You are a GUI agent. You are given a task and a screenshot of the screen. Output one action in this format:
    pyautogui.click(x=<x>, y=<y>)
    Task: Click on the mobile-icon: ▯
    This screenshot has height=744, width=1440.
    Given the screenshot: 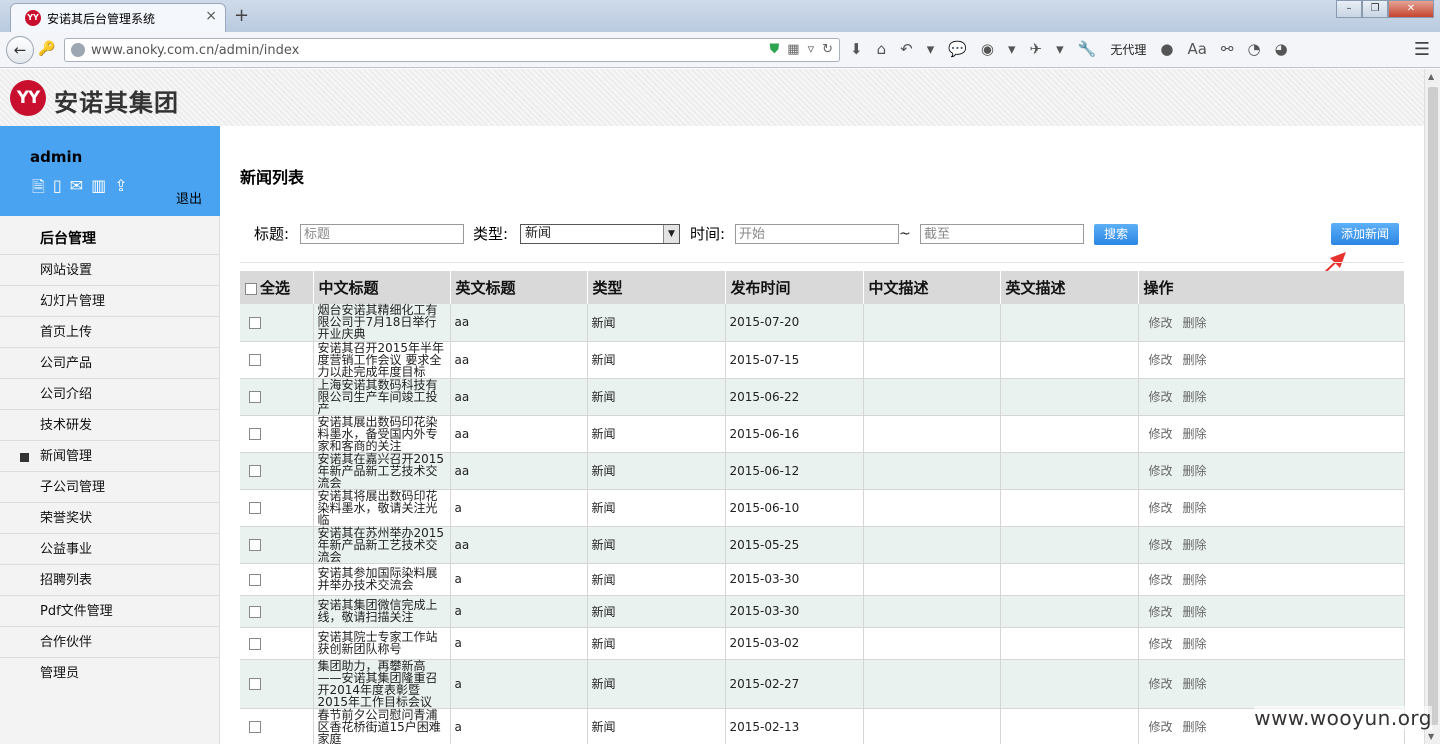 What is the action you would take?
    pyautogui.click(x=57, y=189)
    